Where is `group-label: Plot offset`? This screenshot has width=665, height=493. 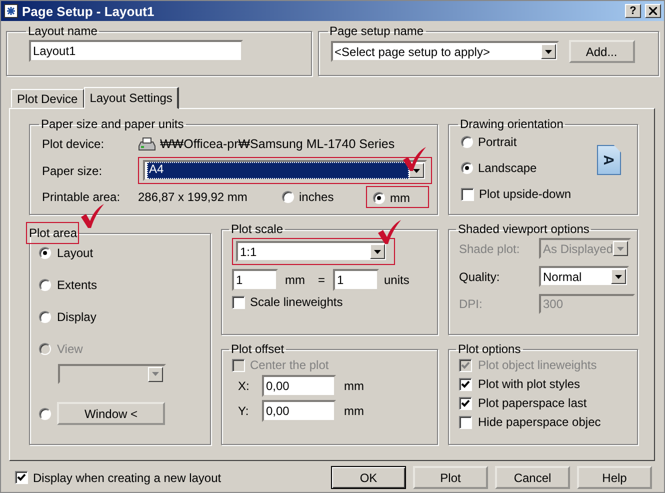
group-label: Plot offset is located at coordinates (258, 349).